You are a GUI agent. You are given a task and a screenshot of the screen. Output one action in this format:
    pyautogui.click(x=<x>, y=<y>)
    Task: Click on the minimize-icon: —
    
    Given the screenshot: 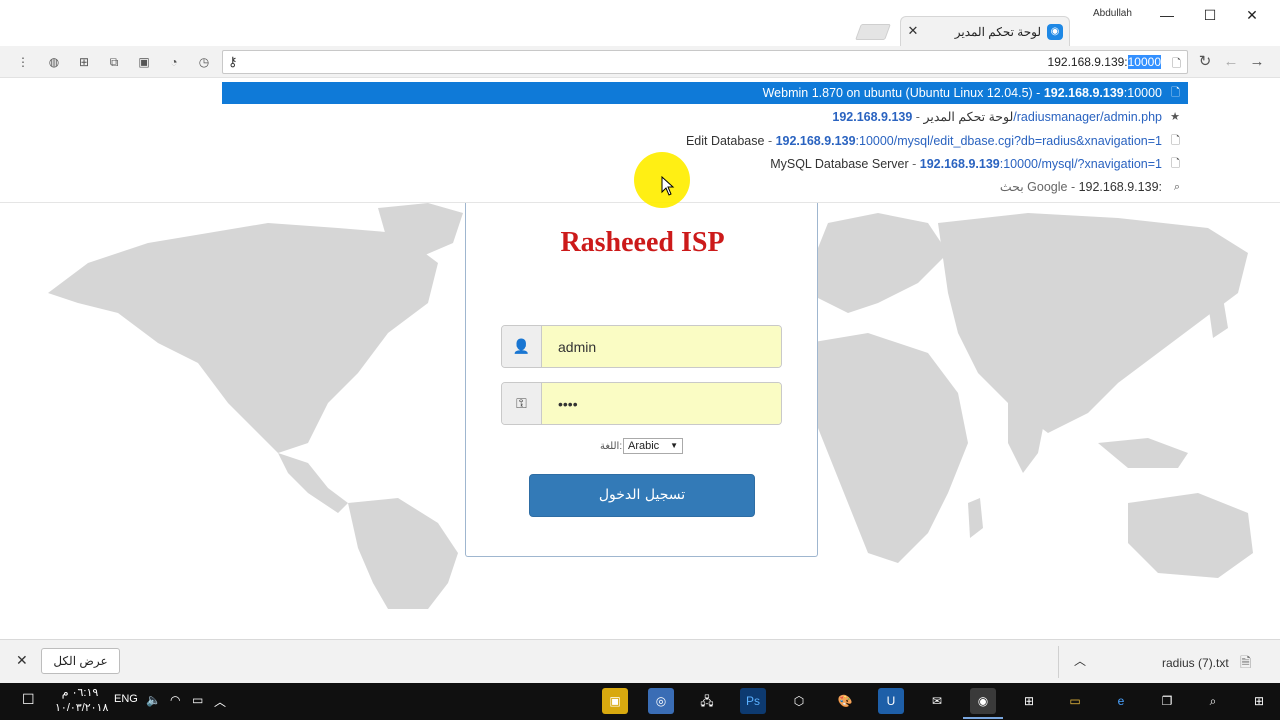 What is the action you would take?
    pyautogui.click(x=1167, y=15)
    